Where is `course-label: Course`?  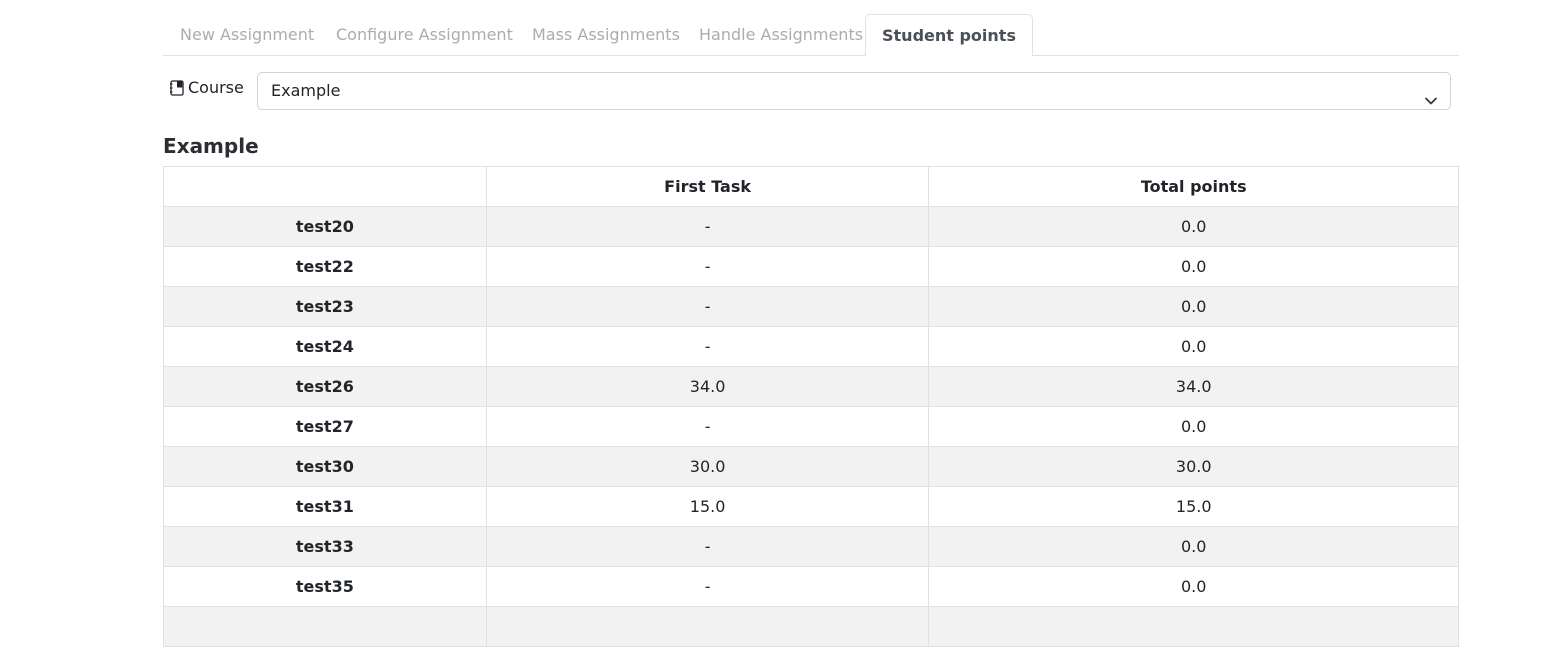
course-label: Course is located at coordinates (207, 87).